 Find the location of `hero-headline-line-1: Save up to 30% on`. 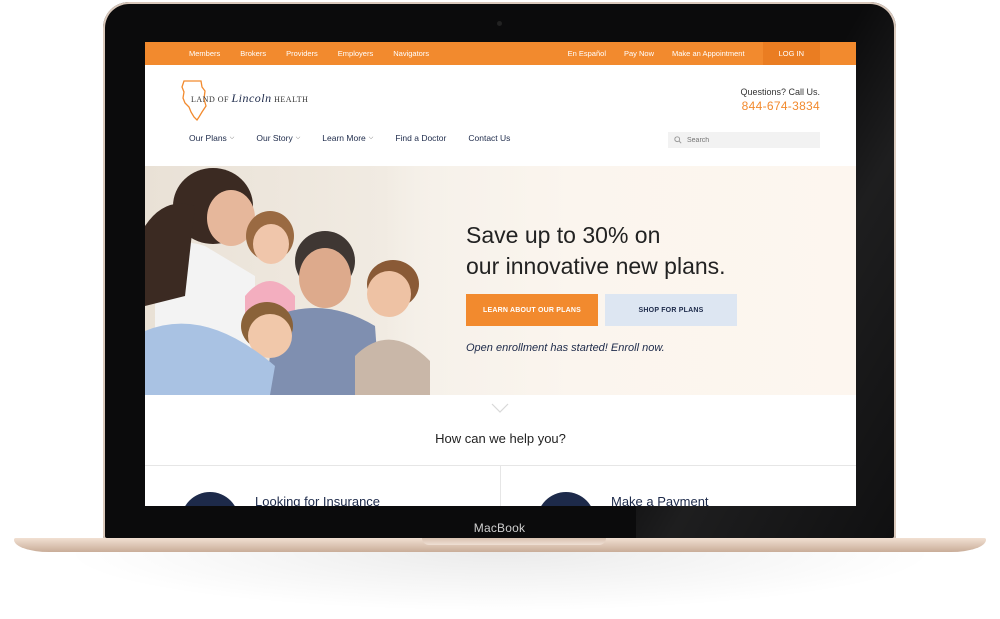

hero-headline-line-1: Save up to 30% on is located at coordinates (563, 235).